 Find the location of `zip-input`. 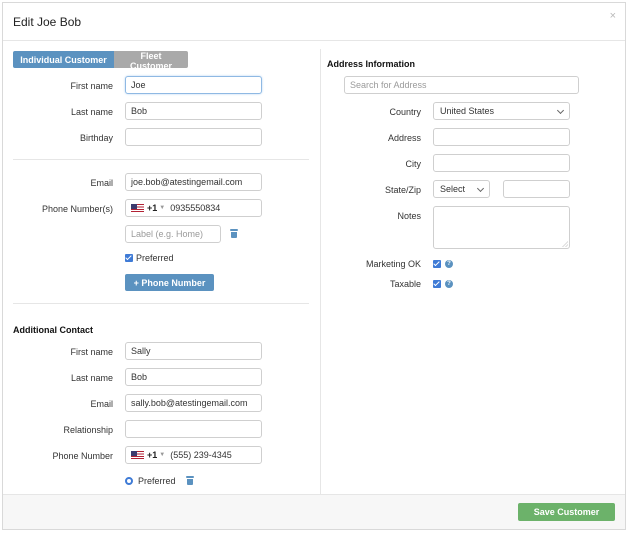

zip-input is located at coordinates (536, 189).